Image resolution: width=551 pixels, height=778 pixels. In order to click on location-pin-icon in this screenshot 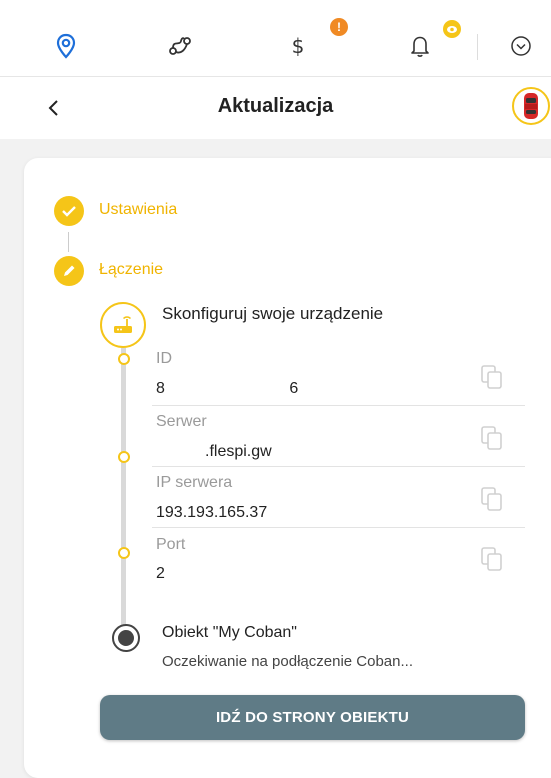, I will do `click(66, 46)`.